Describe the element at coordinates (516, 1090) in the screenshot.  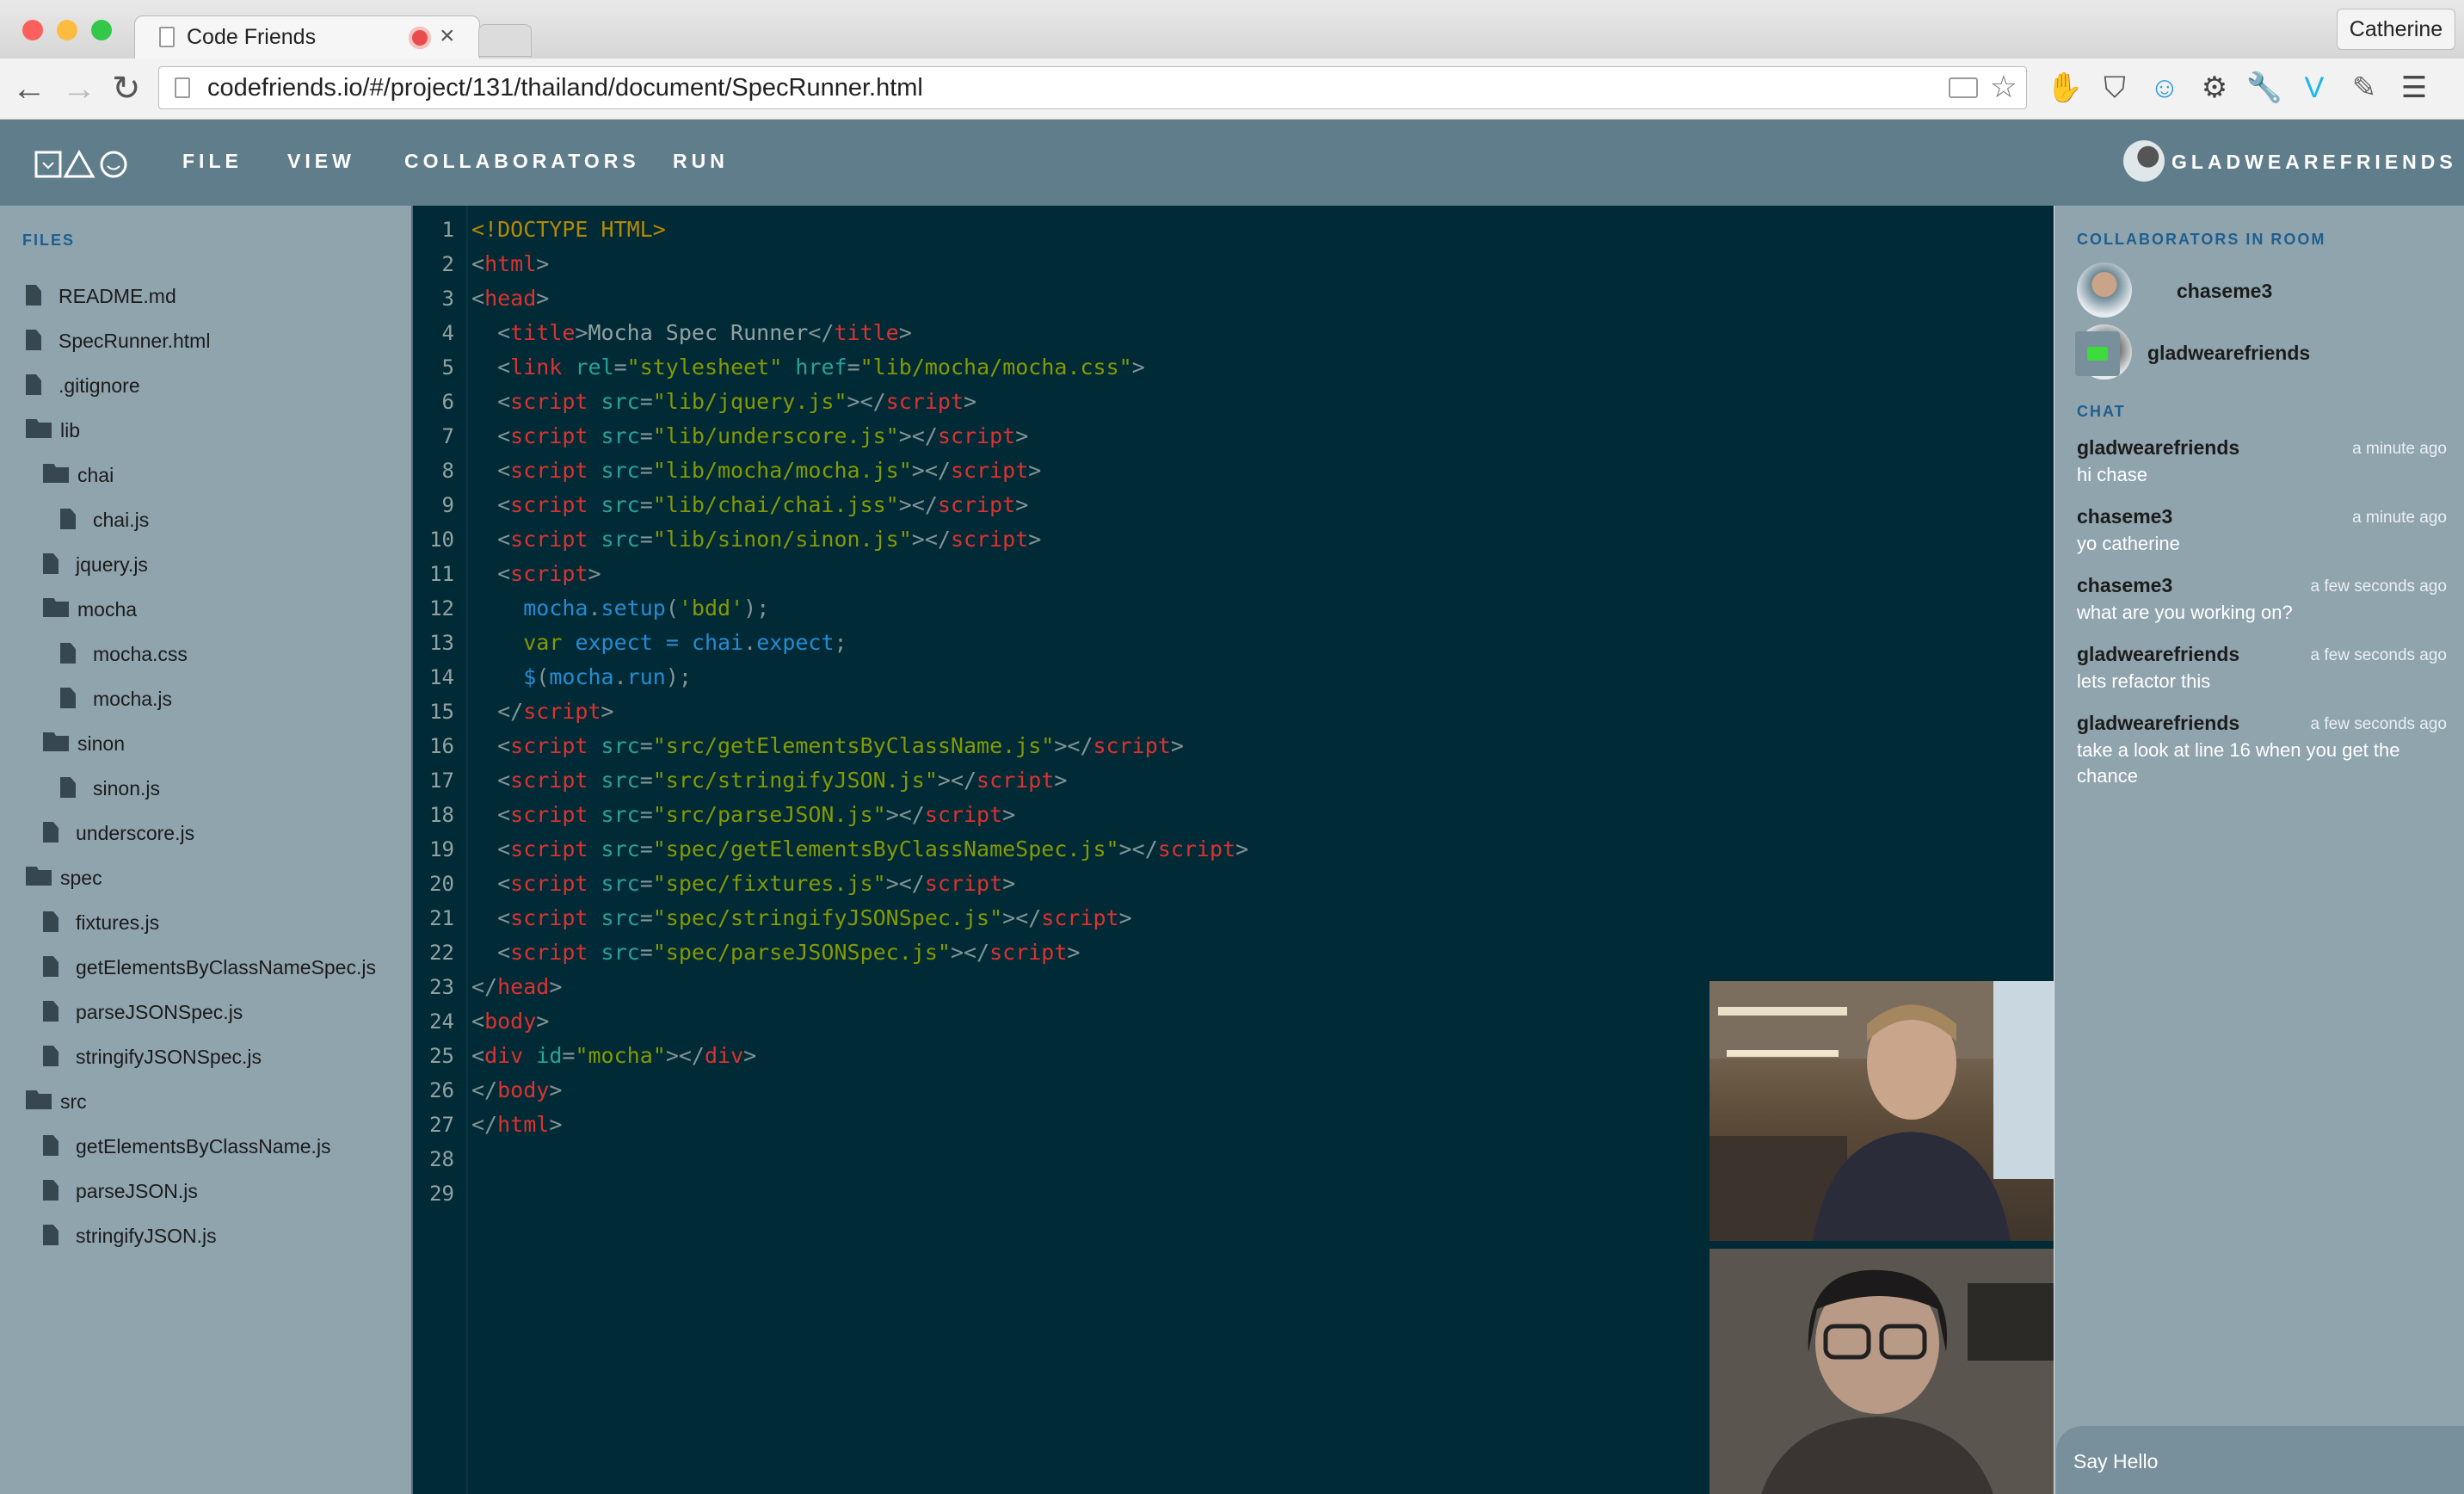
I see `code-line: </body>` at that location.